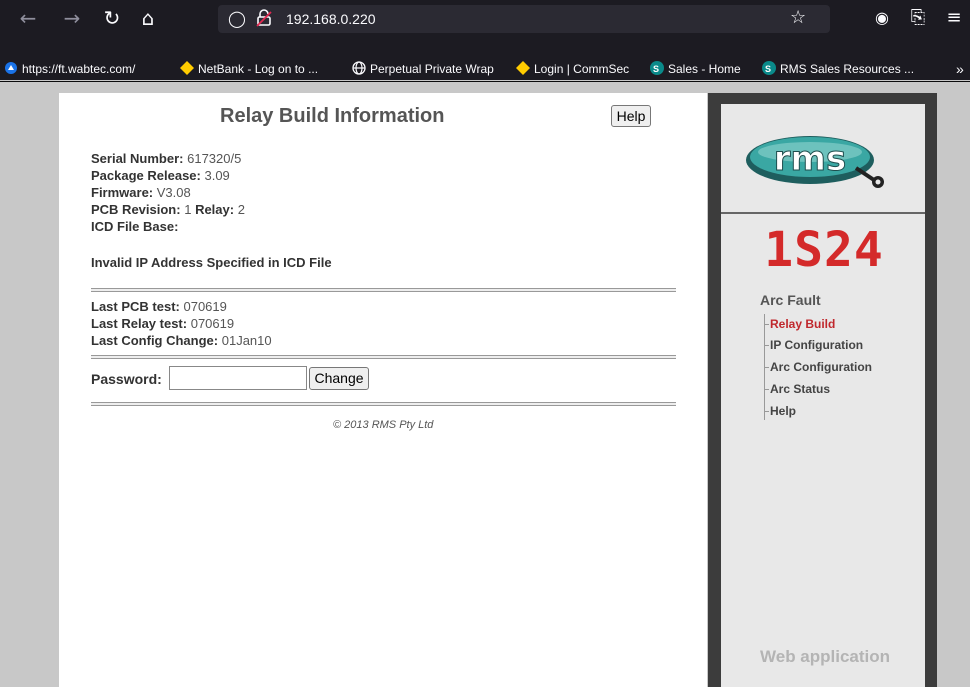 This screenshot has height=687, width=970. What do you see at coordinates (790, 300) in the screenshot?
I see `section-title: Arc Fault` at bounding box center [790, 300].